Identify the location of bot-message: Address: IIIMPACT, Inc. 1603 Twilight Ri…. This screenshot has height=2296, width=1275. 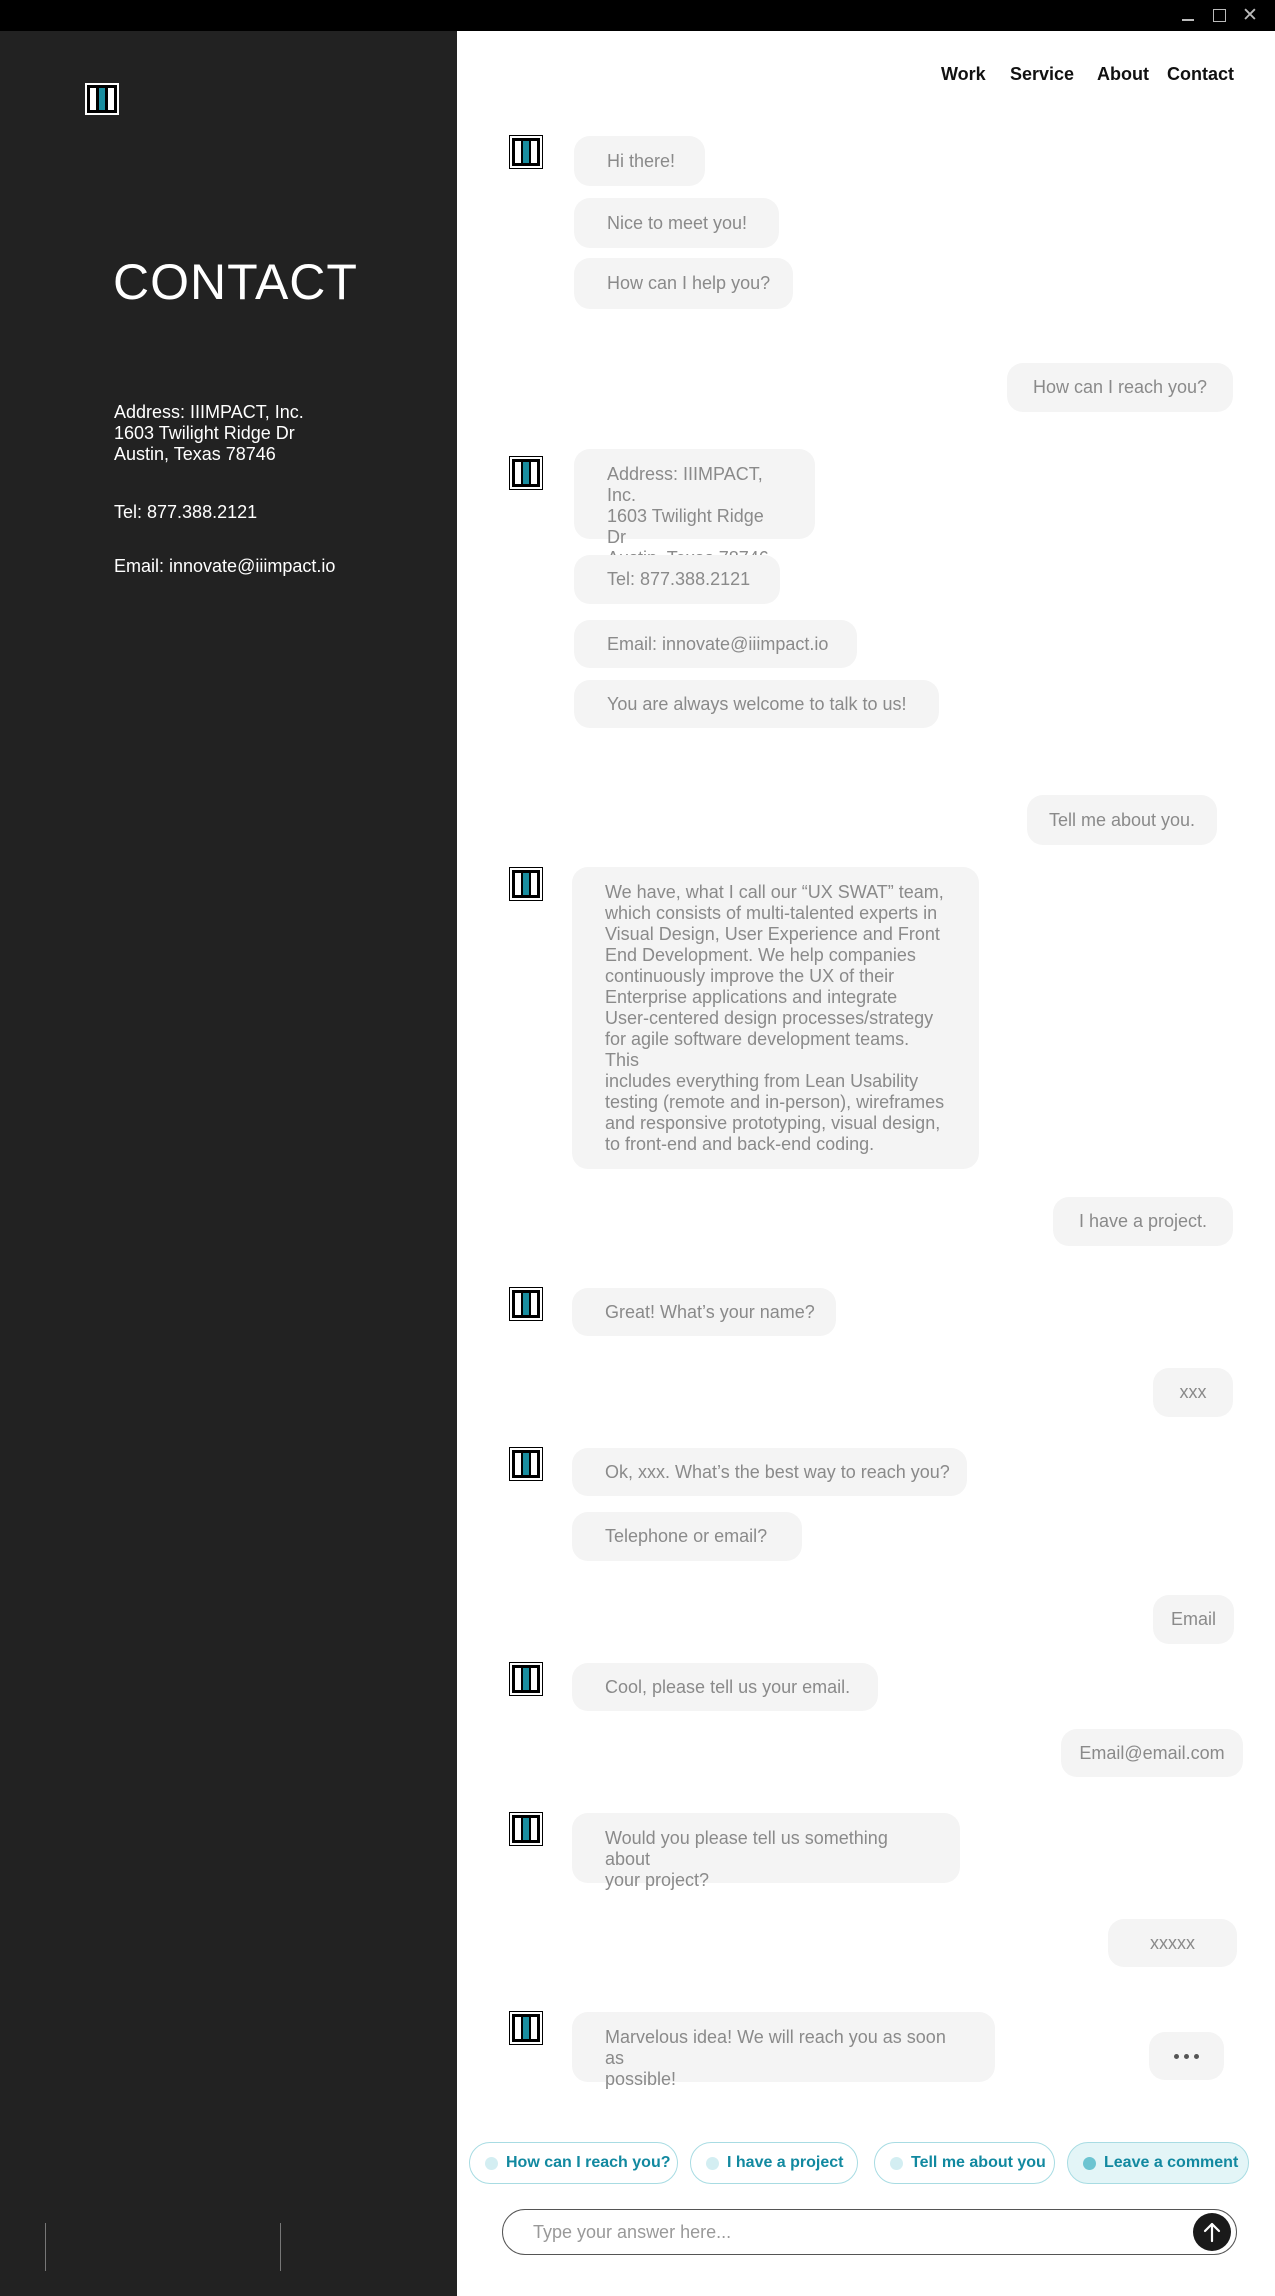
(694, 508).